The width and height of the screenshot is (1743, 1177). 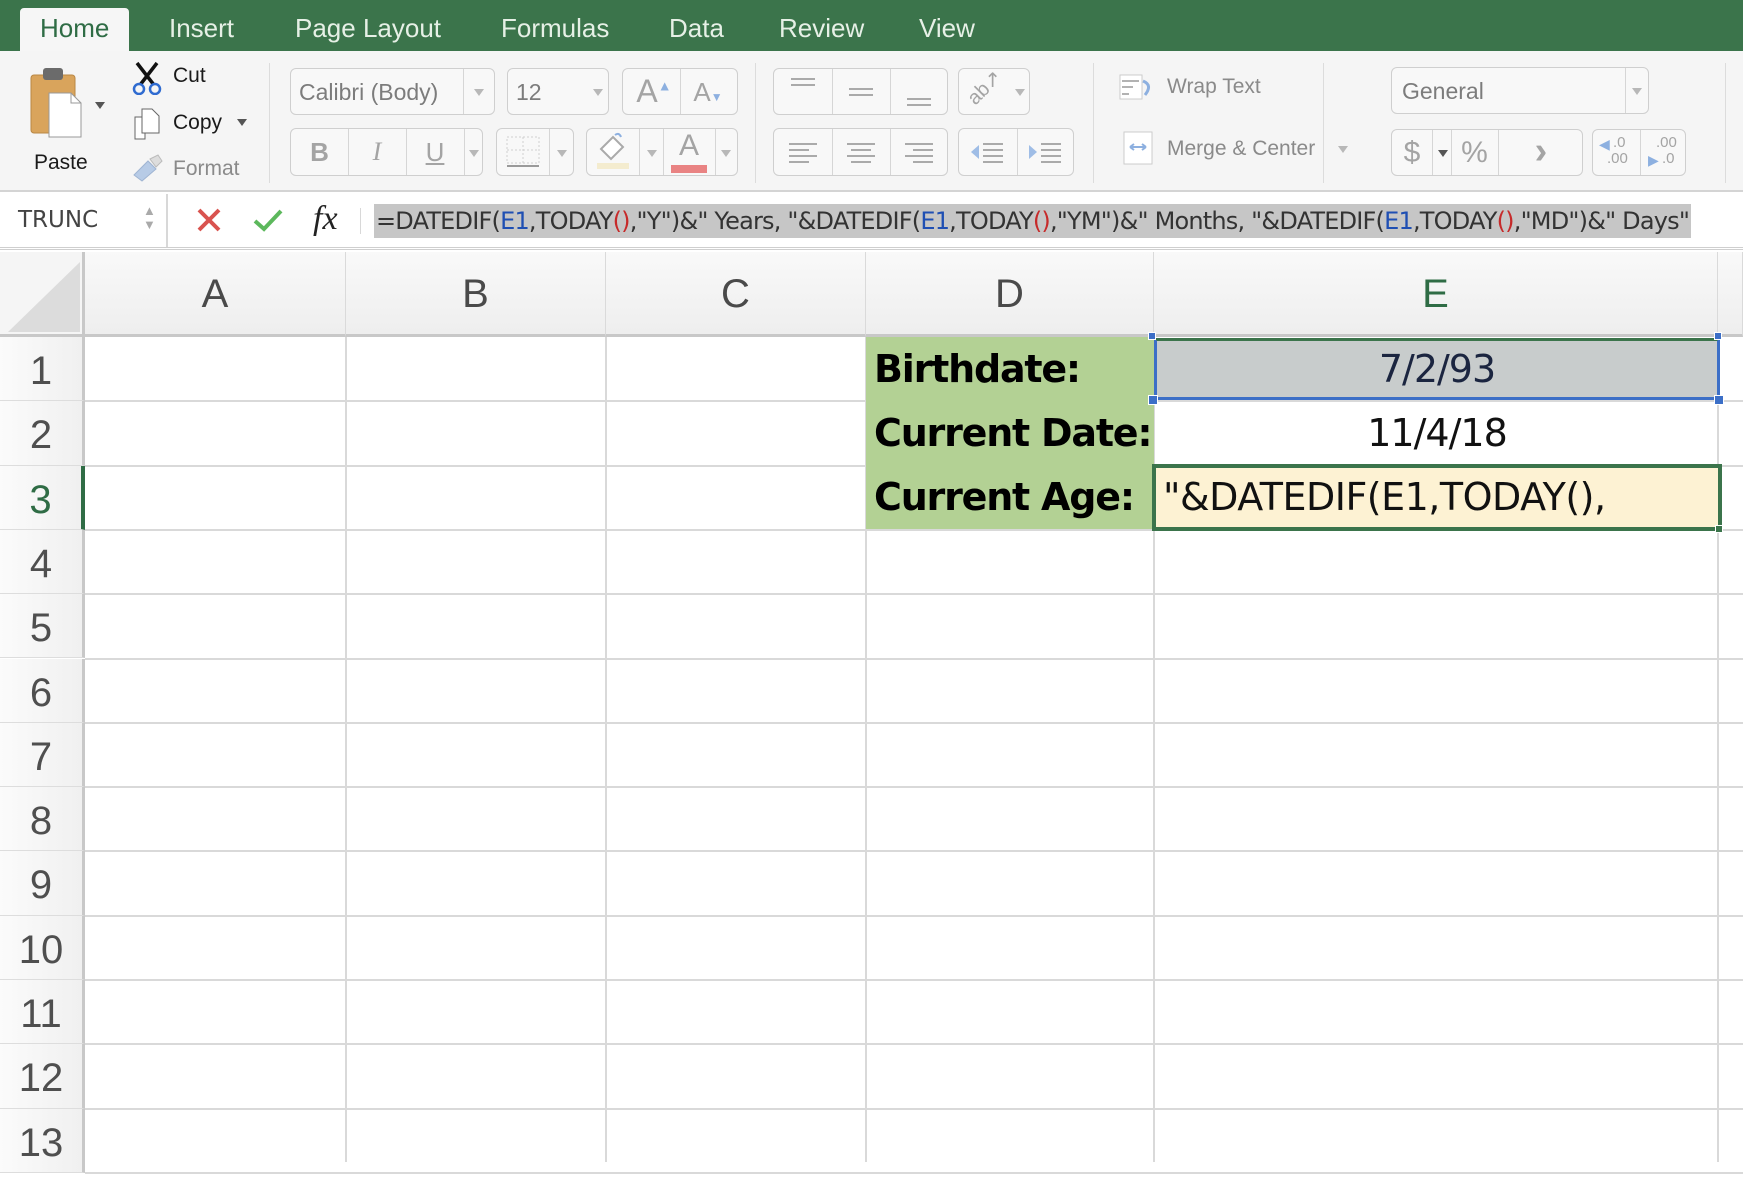 I want to click on fill-handle, so click(x=1719, y=529).